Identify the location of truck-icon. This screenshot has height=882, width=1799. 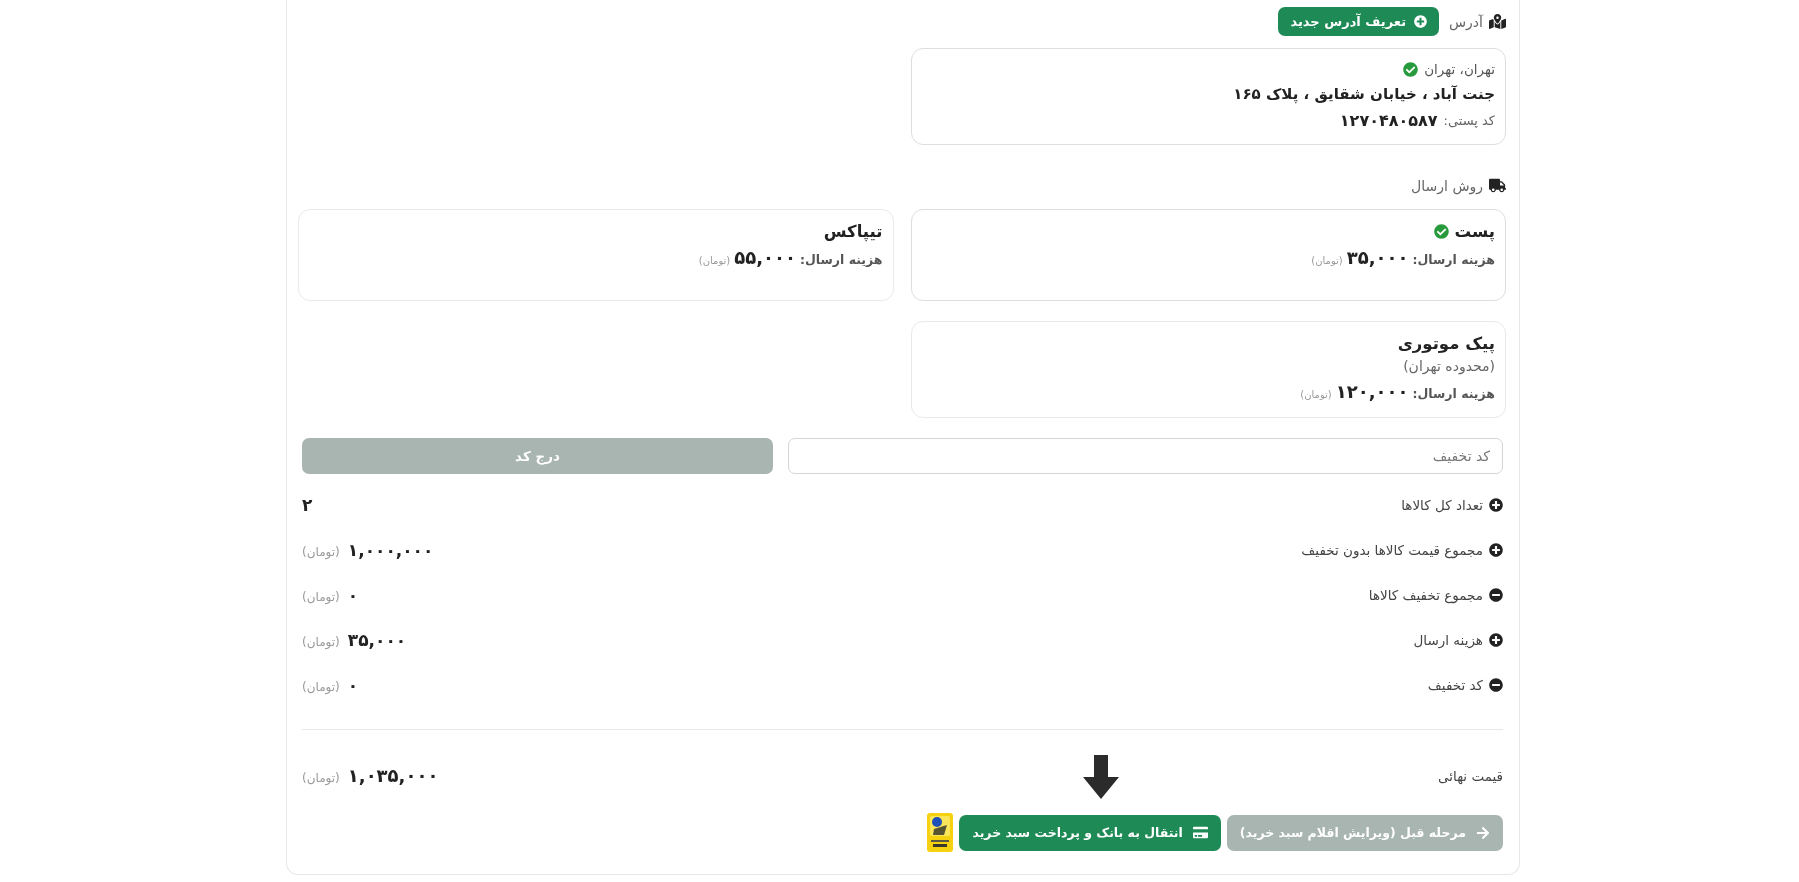
(1497, 185).